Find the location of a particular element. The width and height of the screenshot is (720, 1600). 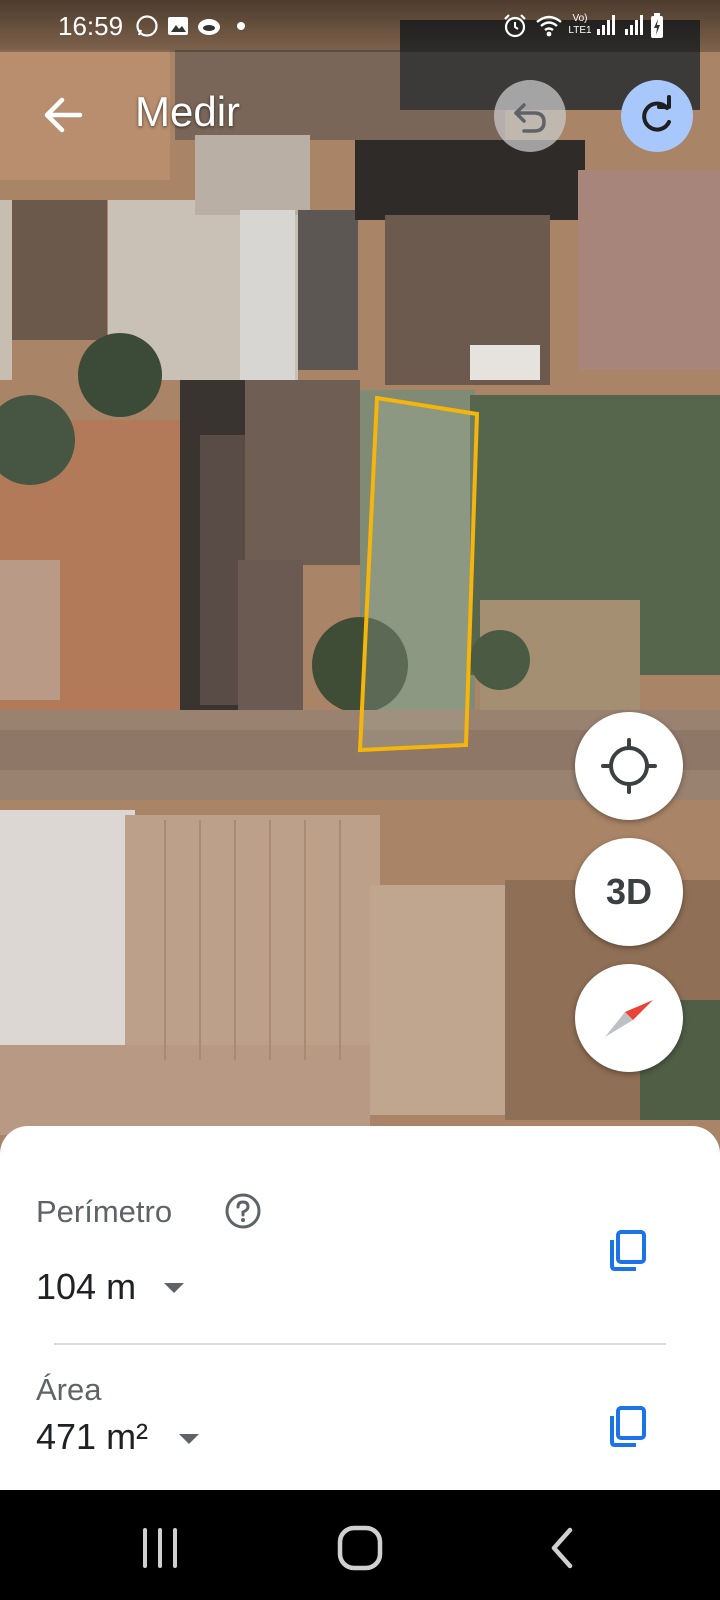

arrow-back-icon is located at coordinates (63, 115).